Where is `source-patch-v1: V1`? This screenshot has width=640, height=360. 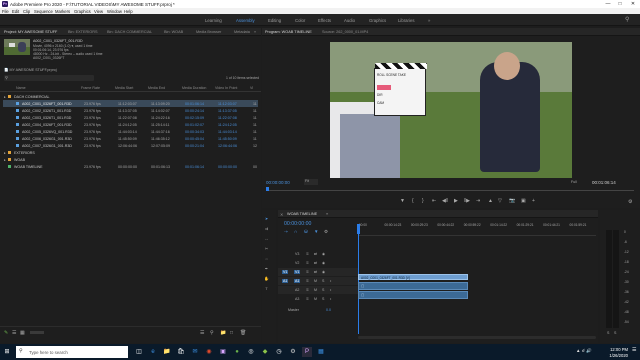
source-patch-v1: V1 is located at coordinates (285, 272).